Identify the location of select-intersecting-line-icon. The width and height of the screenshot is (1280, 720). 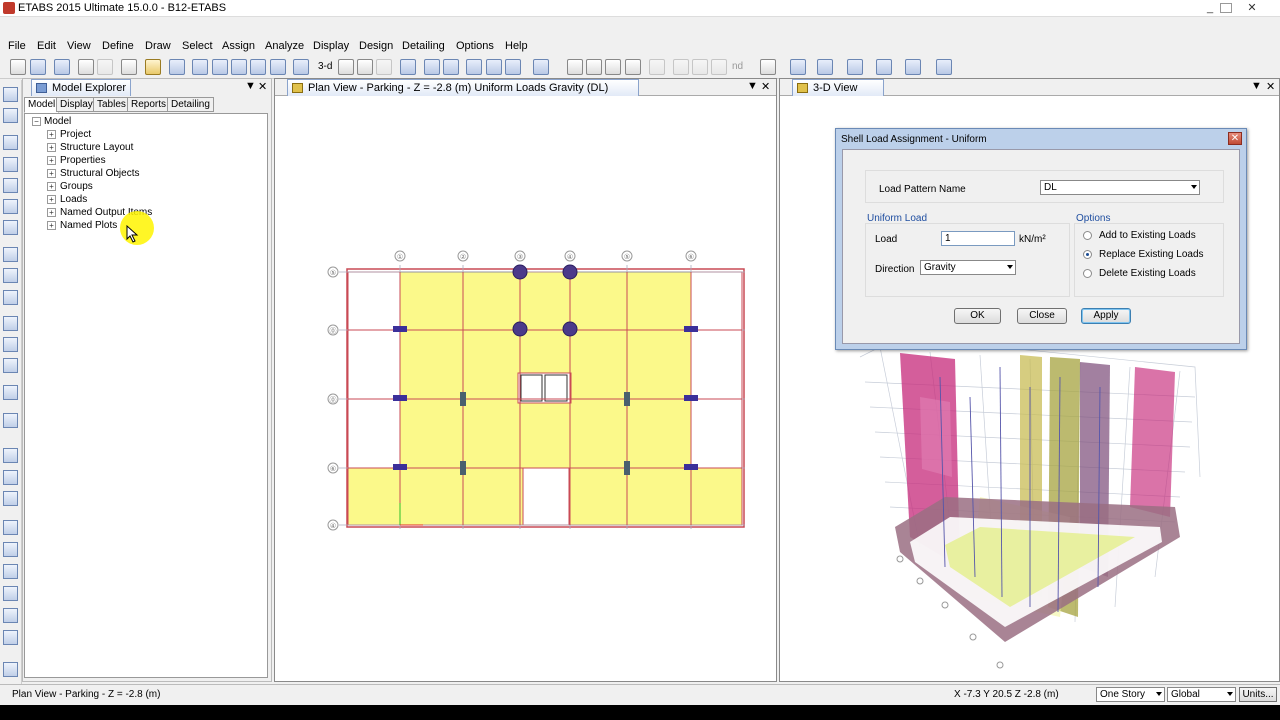
(633, 67).